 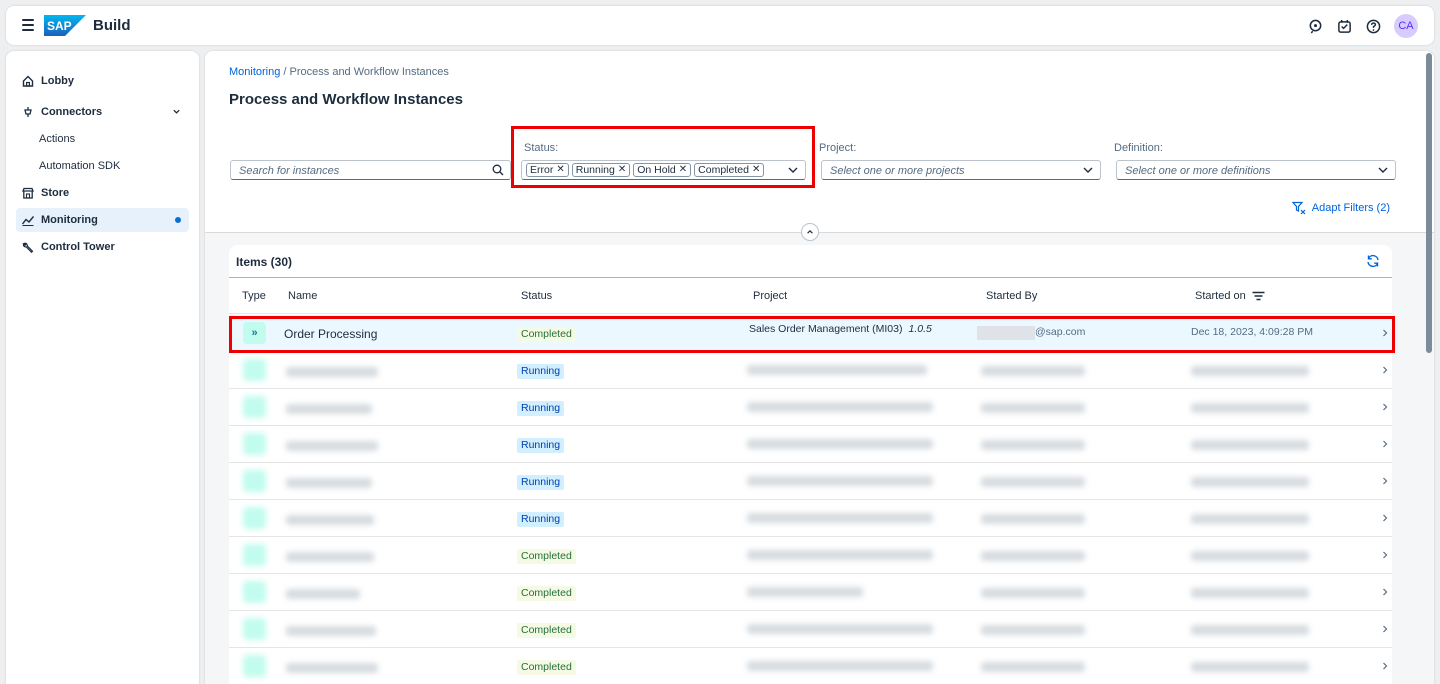 I want to click on wrench-icon, so click(x=28, y=247).